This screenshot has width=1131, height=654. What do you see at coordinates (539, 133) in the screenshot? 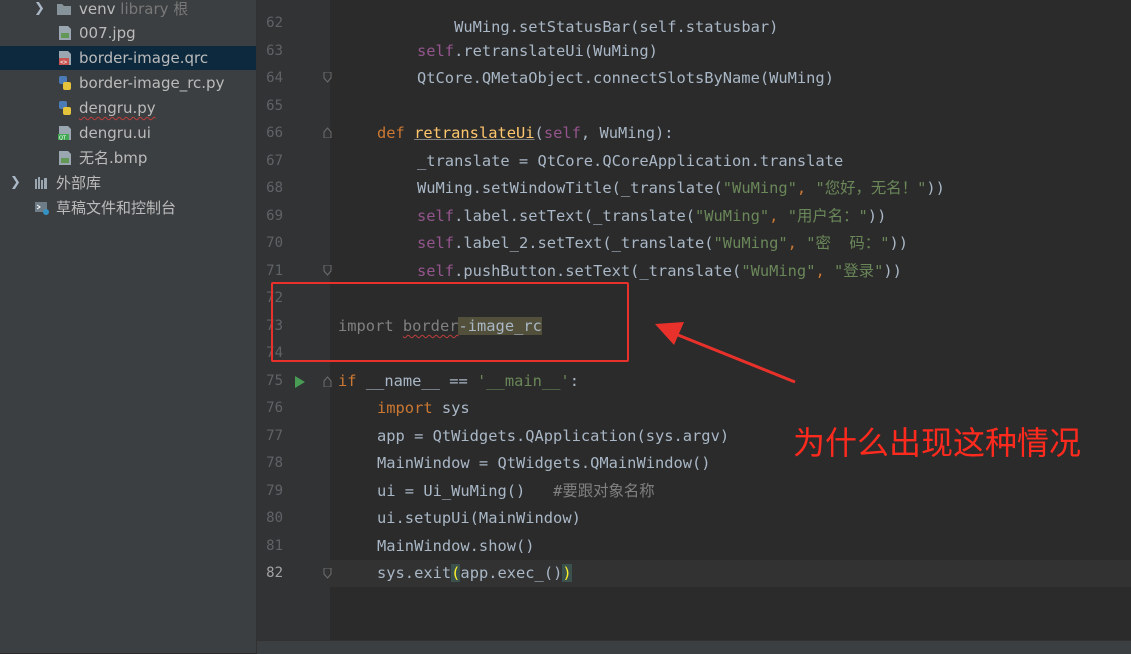
I see `code-text: (` at bounding box center [539, 133].